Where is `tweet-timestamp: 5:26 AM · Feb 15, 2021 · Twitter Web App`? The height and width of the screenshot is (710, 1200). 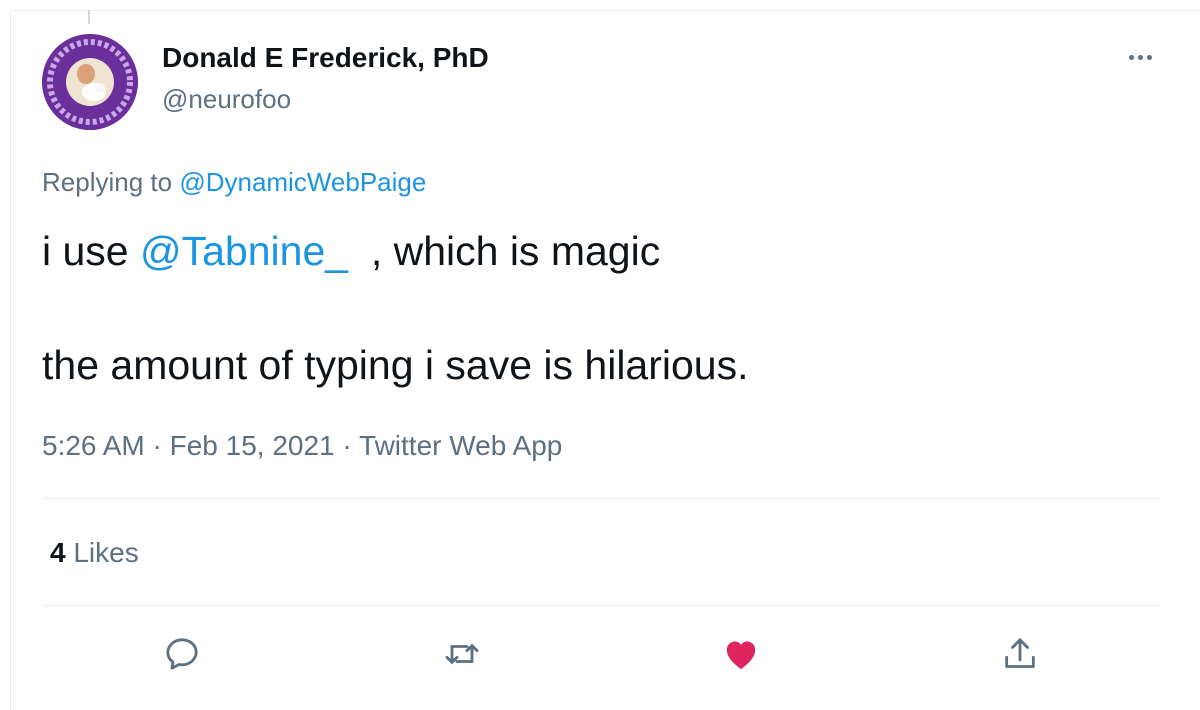 tweet-timestamp: 5:26 AM · Feb 15, 2021 · Twitter Web App is located at coordinates (302, 446).